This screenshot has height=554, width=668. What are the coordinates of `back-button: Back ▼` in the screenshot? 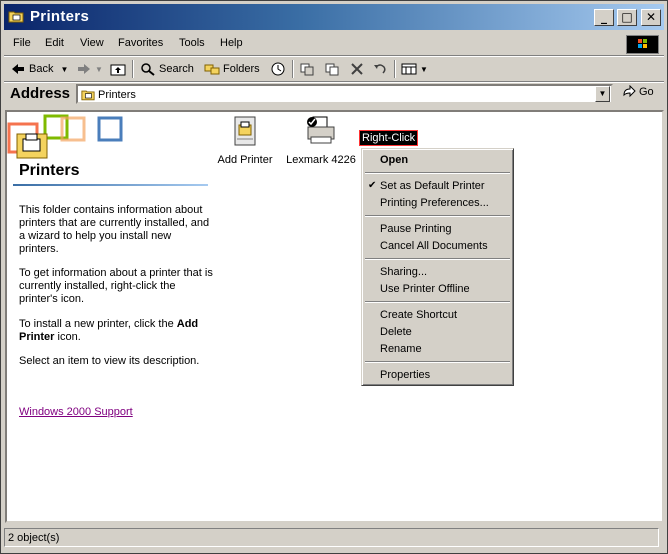 It's located at (39, 69).